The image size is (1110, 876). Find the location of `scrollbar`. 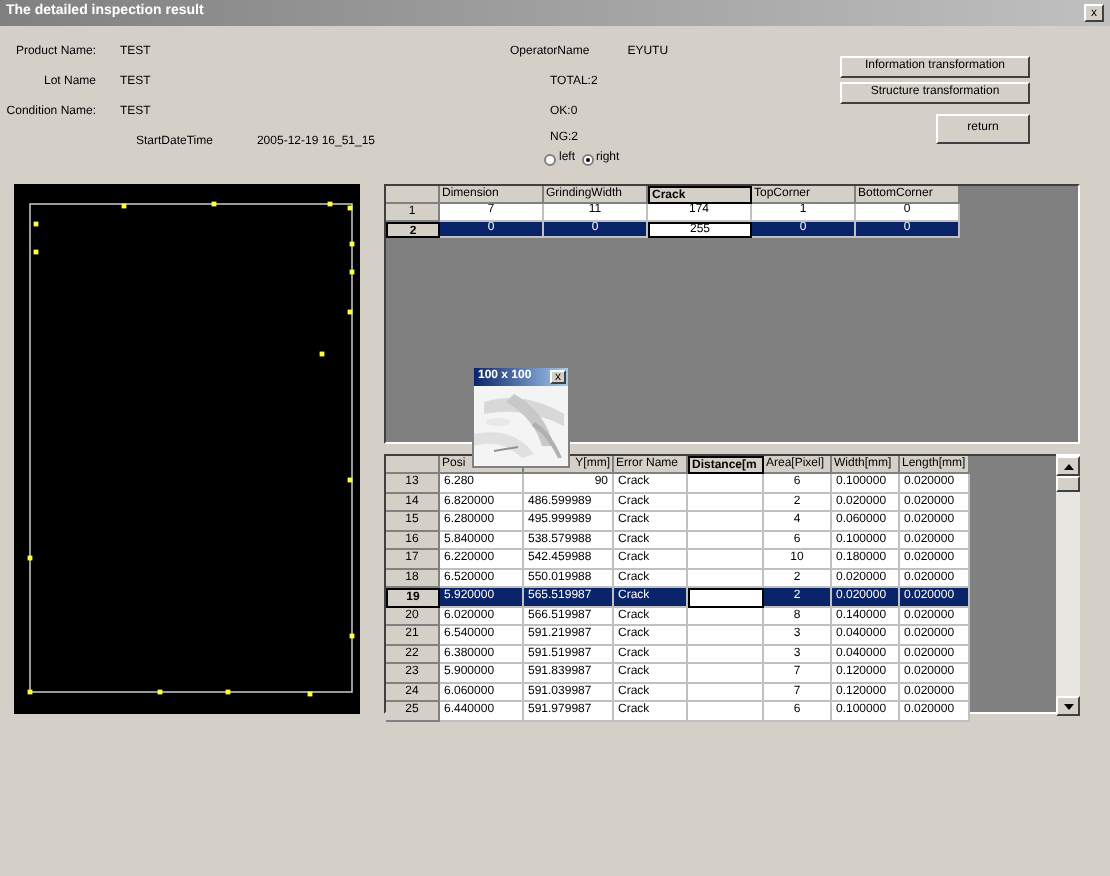

scrollbar is located at coordinates (1068, 585).